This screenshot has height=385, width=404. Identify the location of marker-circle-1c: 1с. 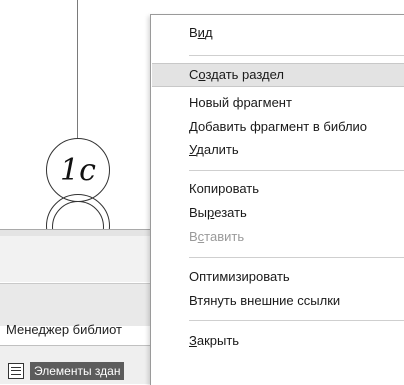
(78, 170).